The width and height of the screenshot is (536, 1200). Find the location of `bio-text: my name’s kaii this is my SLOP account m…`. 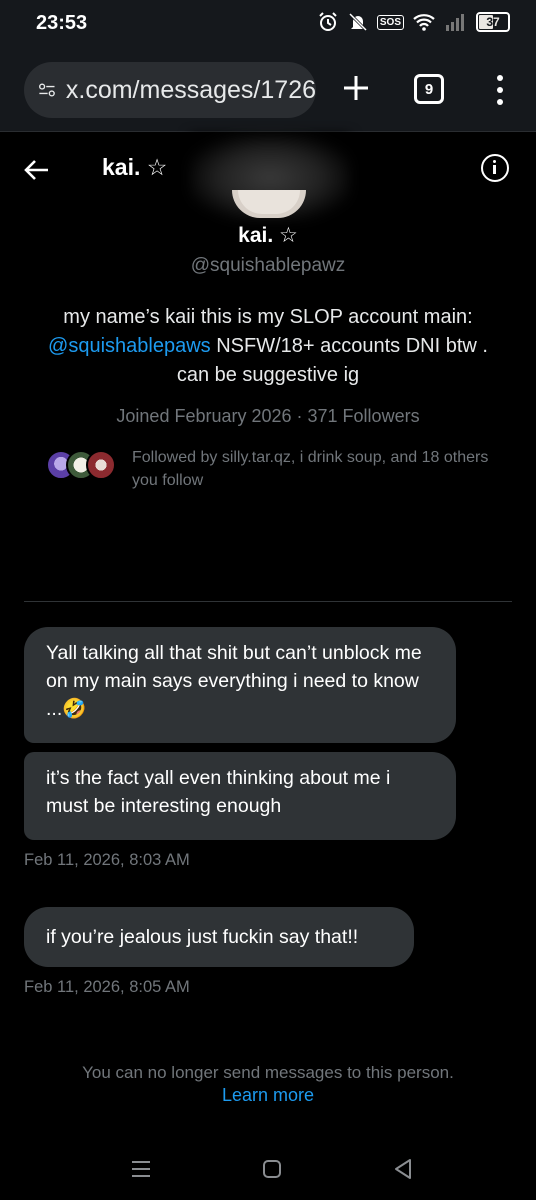

bio-text: my name’s kaii this is my SLOP account m… is located at coordinates (268, 317).